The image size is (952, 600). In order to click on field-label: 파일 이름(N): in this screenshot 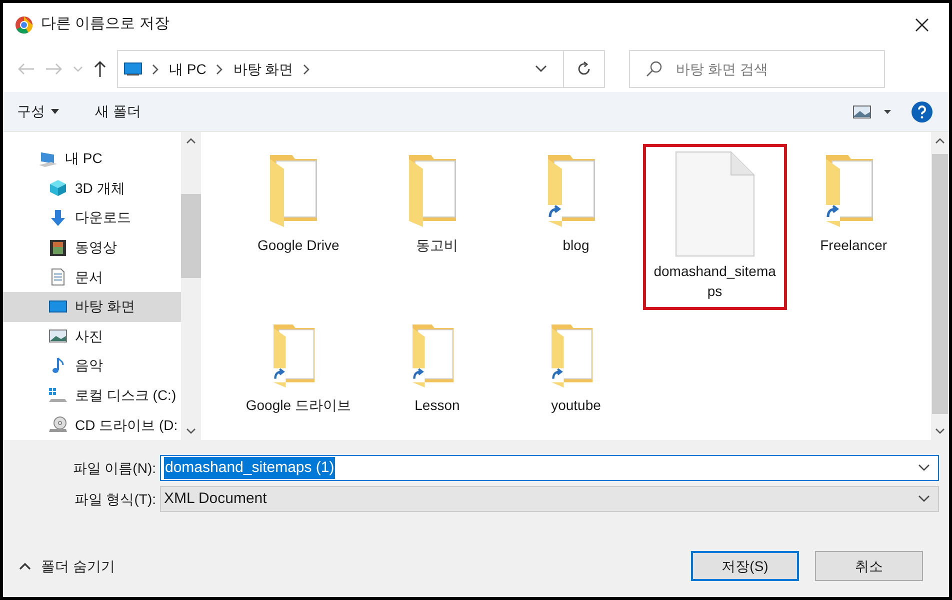, I will do `click(114, 468)`.